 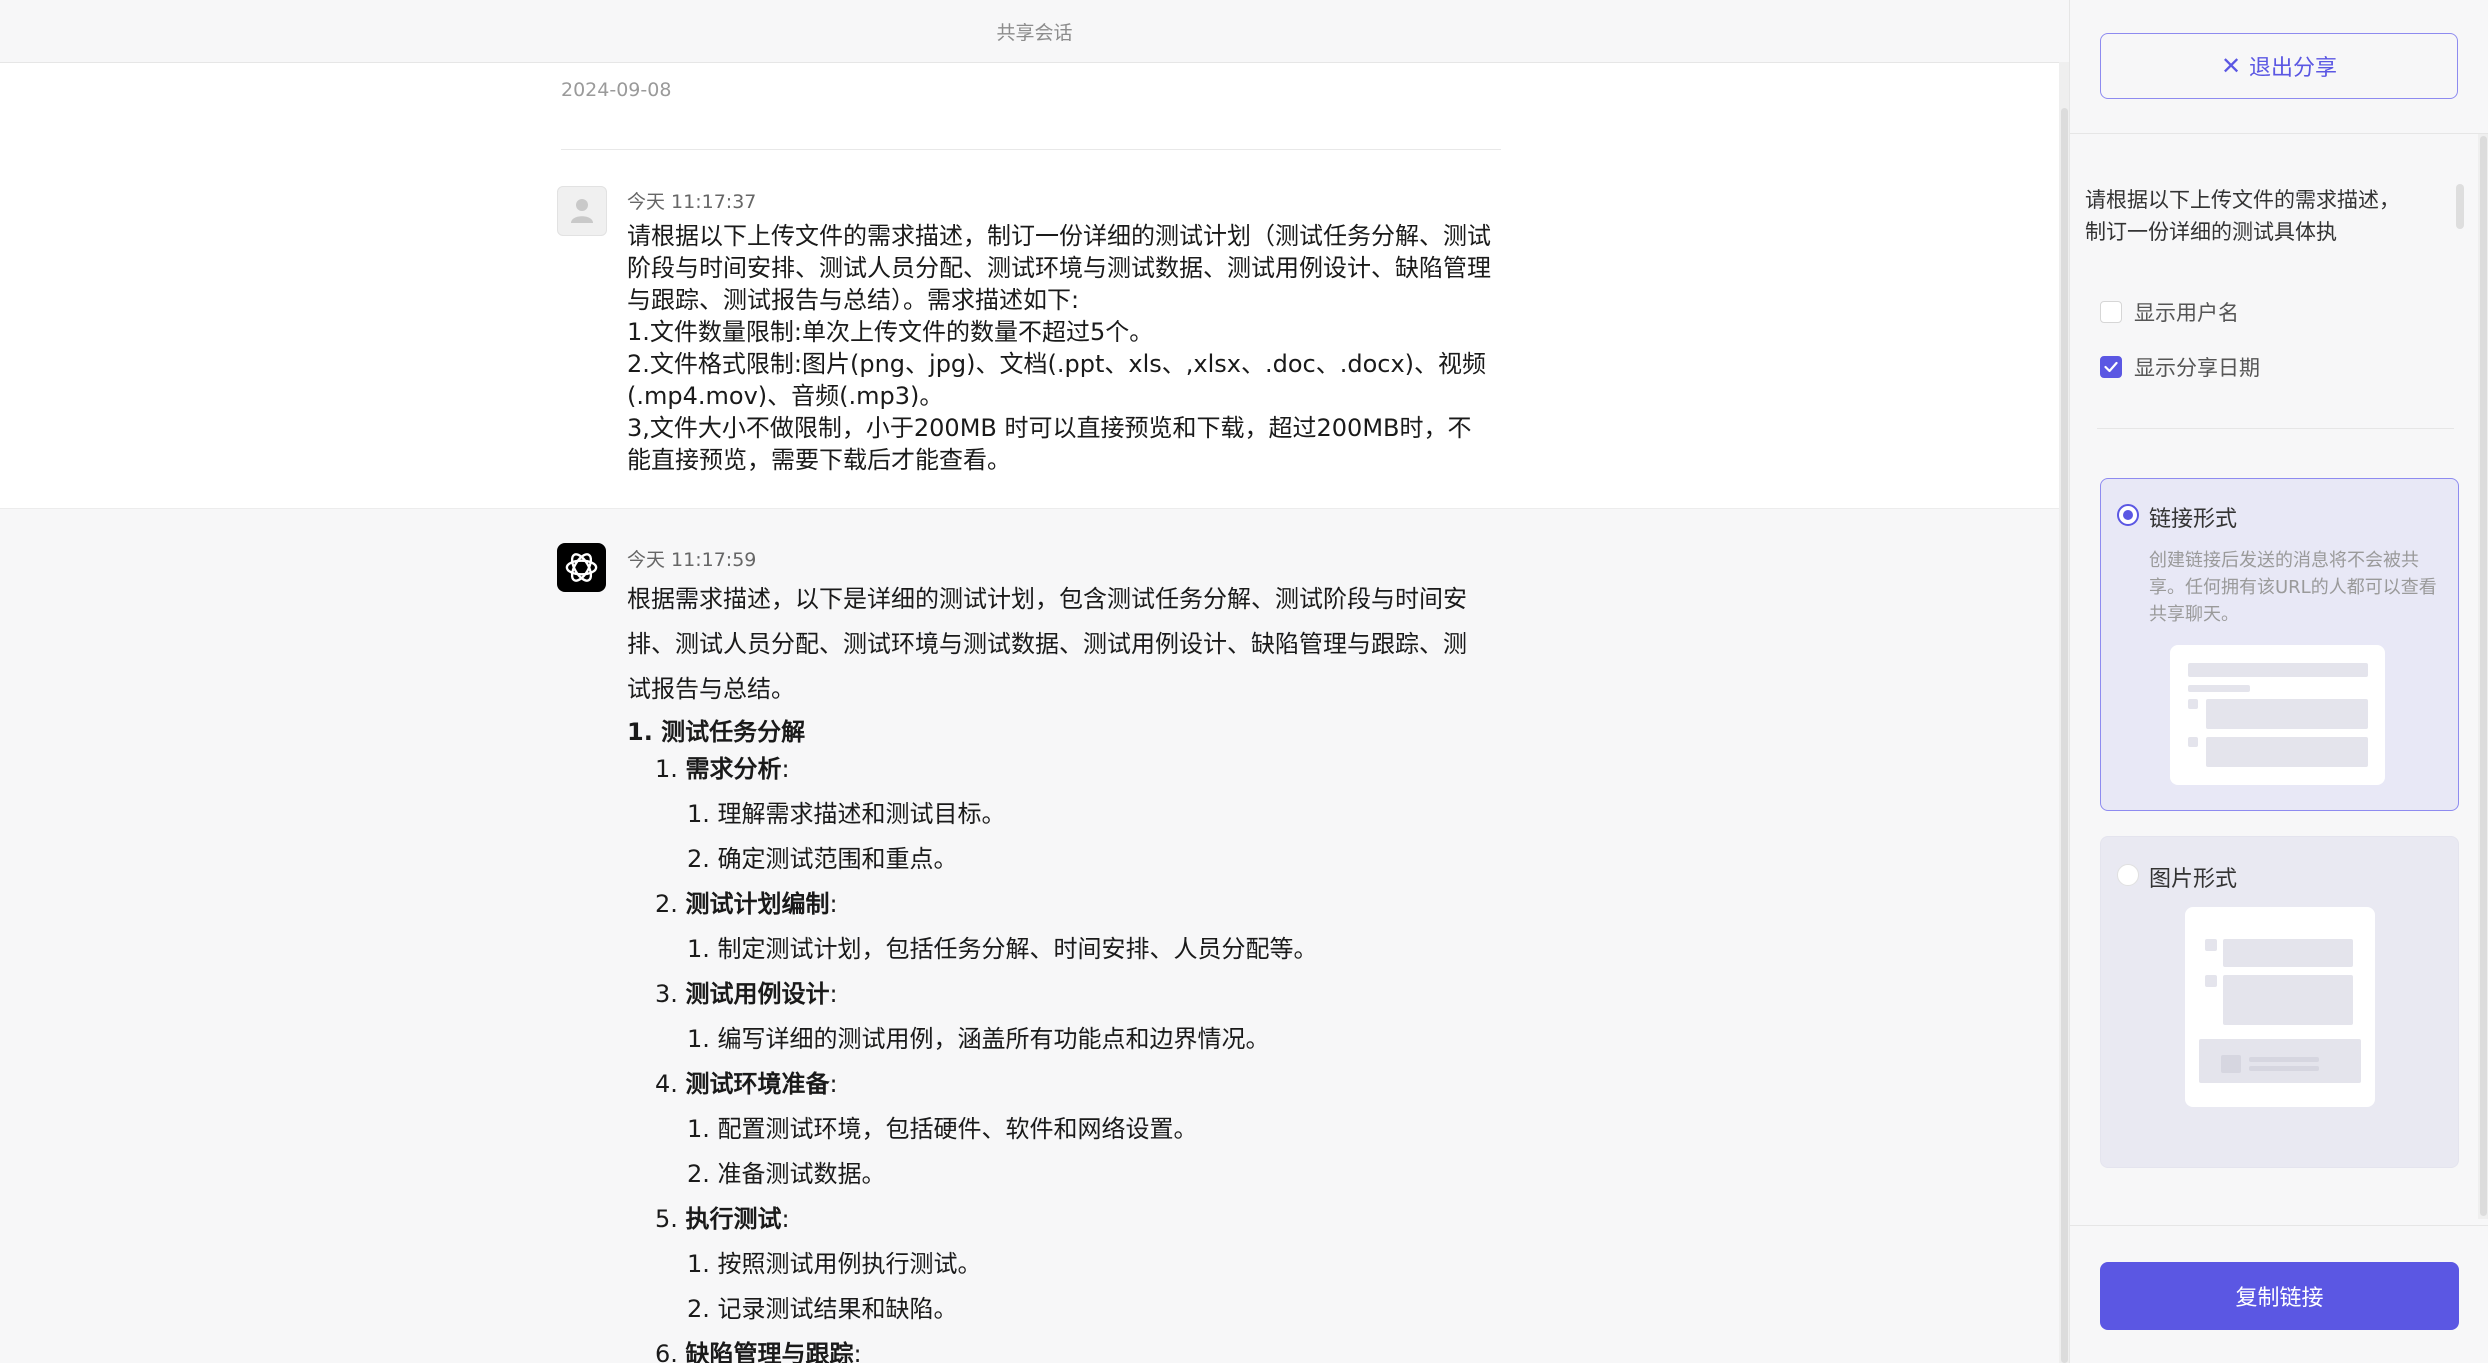 I want to click on radio-unselected-icon, so click(x=2128, y=875).